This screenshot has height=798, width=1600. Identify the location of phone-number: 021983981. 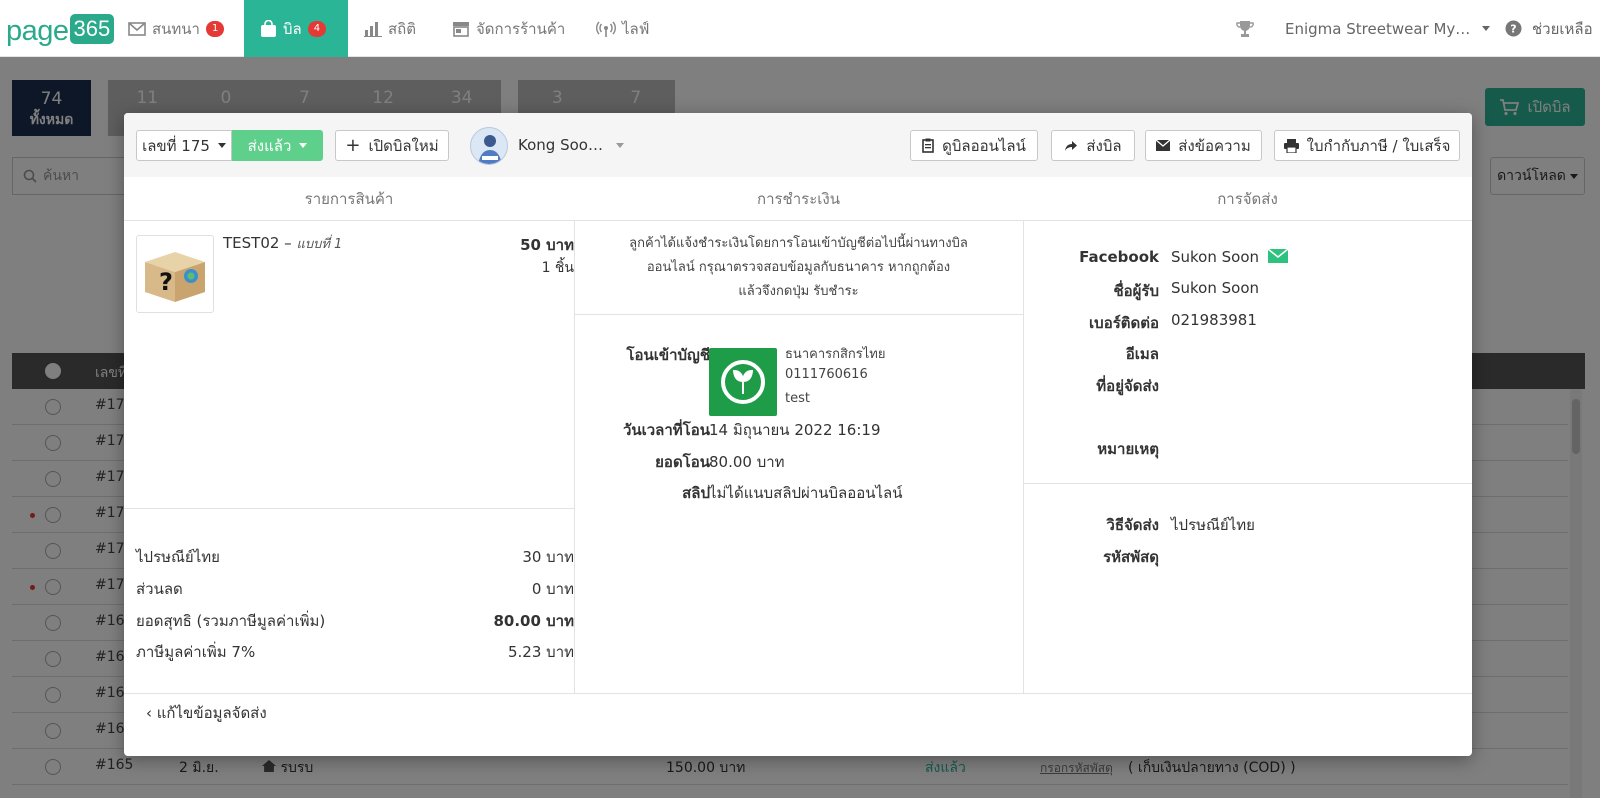
(1214, 320).